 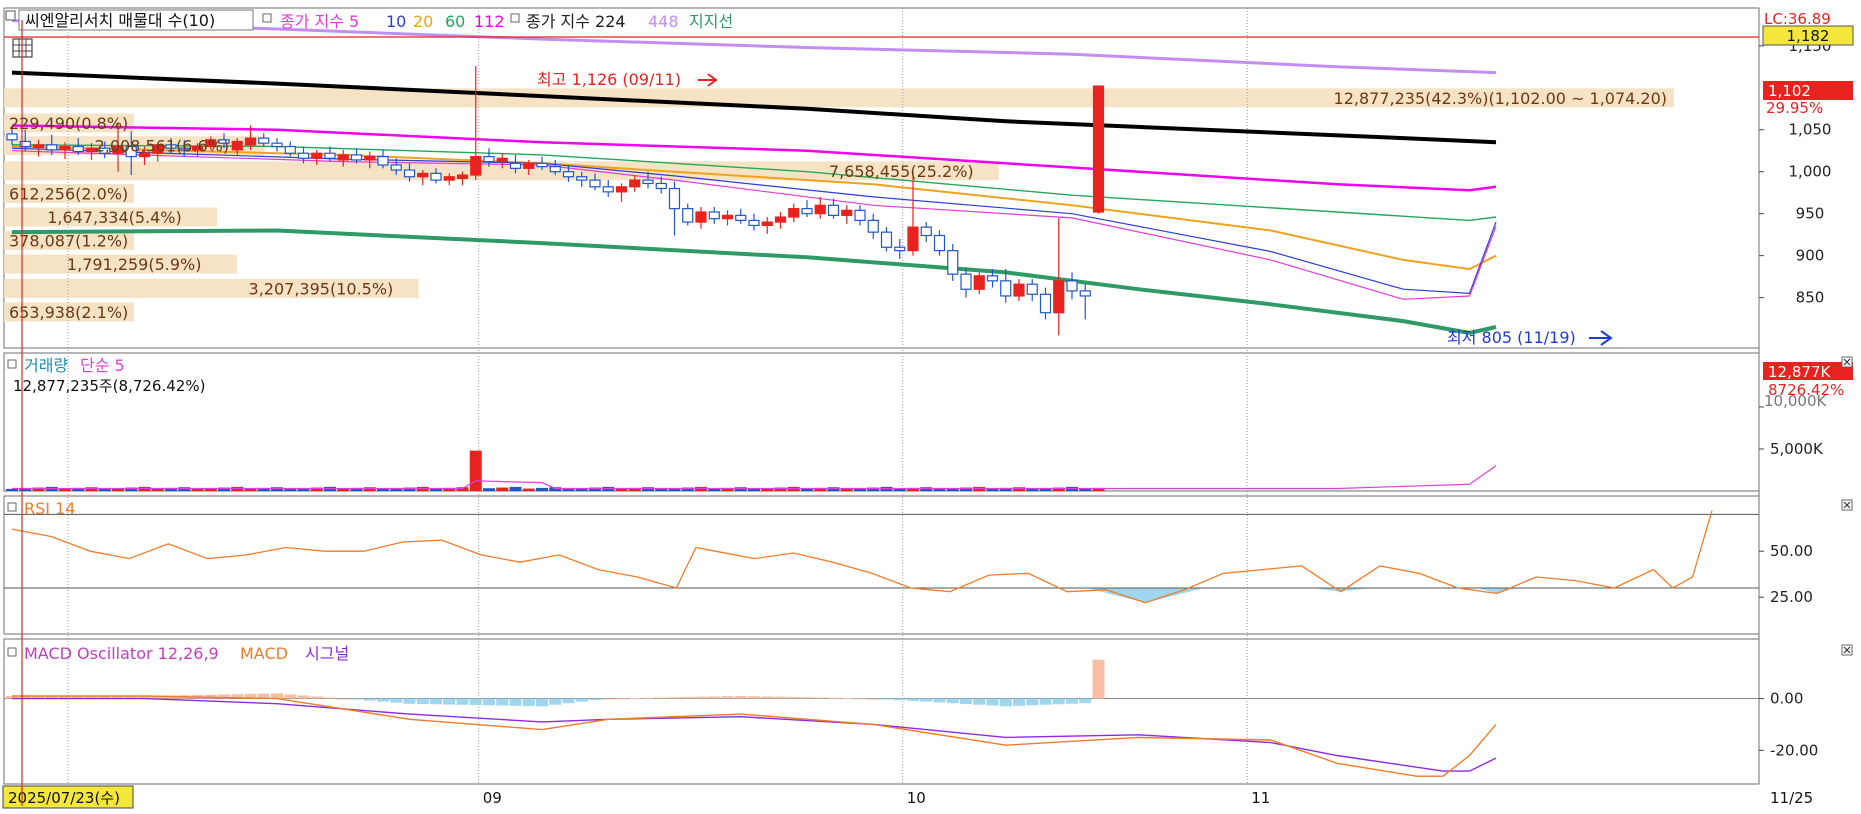 I want to click on legend-ma112-label: 112, so click(x=489, y=21).